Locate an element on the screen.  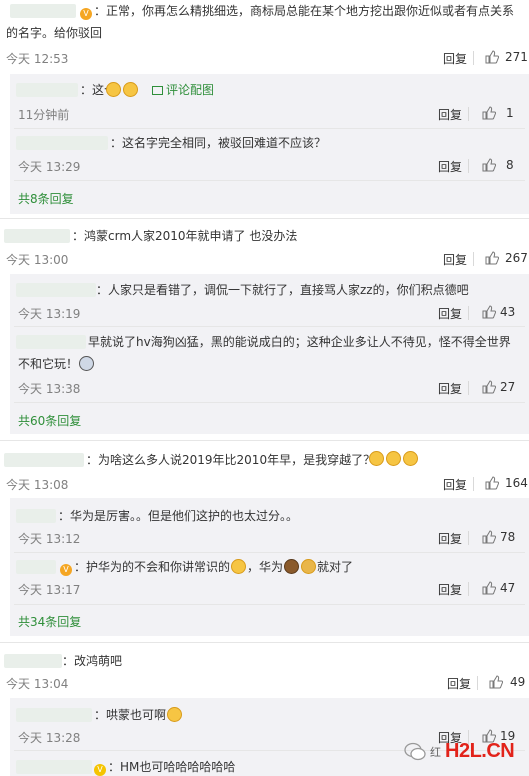
reply-time: 今天 13:38 is located at coordinates (49, 389).